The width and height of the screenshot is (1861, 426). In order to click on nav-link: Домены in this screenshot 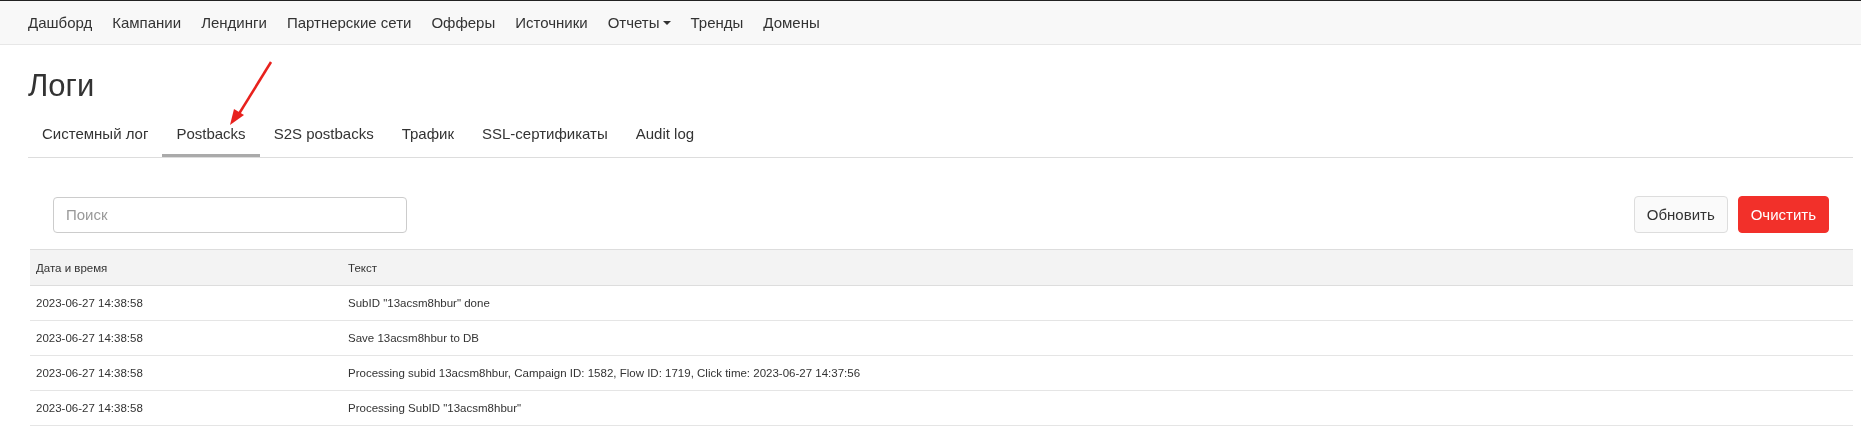, I will do `click(791, 22)`.